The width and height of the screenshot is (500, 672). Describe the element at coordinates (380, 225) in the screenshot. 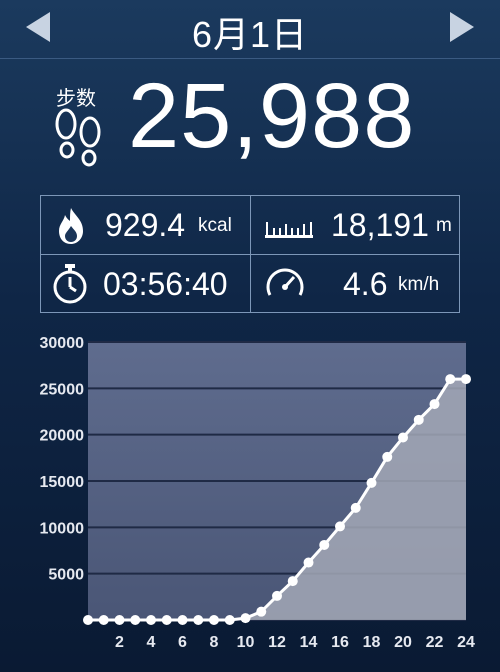

I see `distance-value: 18,191` at that location.